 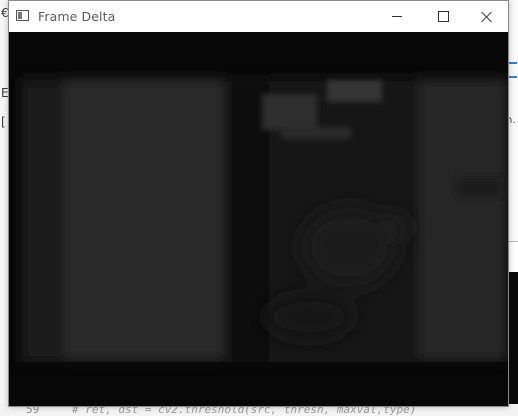 What do you see at coordinates (258, 16) in the screenshot?
I see `title-bar: Frame Delta` at bounding box center [258, 16].